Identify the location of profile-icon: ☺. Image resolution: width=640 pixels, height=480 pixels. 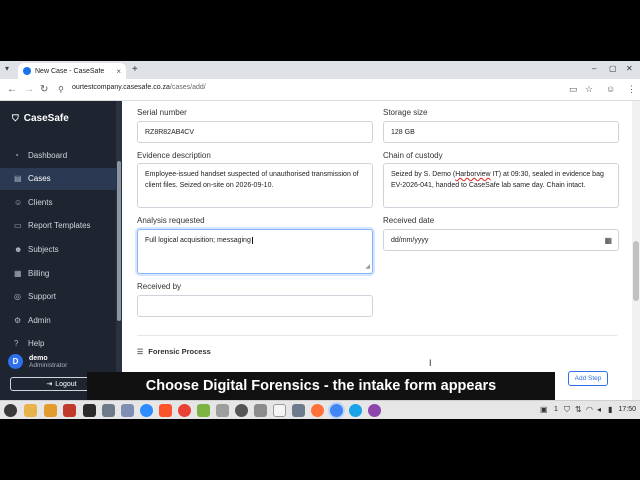
(610, 89).